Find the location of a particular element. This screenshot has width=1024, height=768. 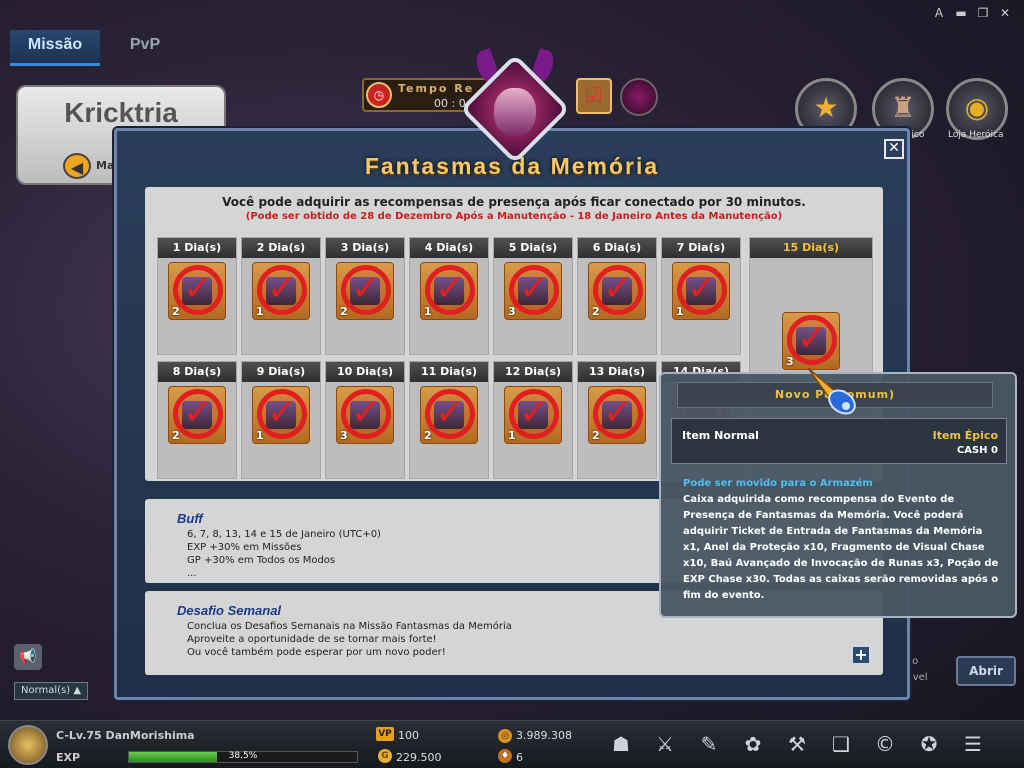

cash-label: CASH 0 is located at coordinates (977, 450).